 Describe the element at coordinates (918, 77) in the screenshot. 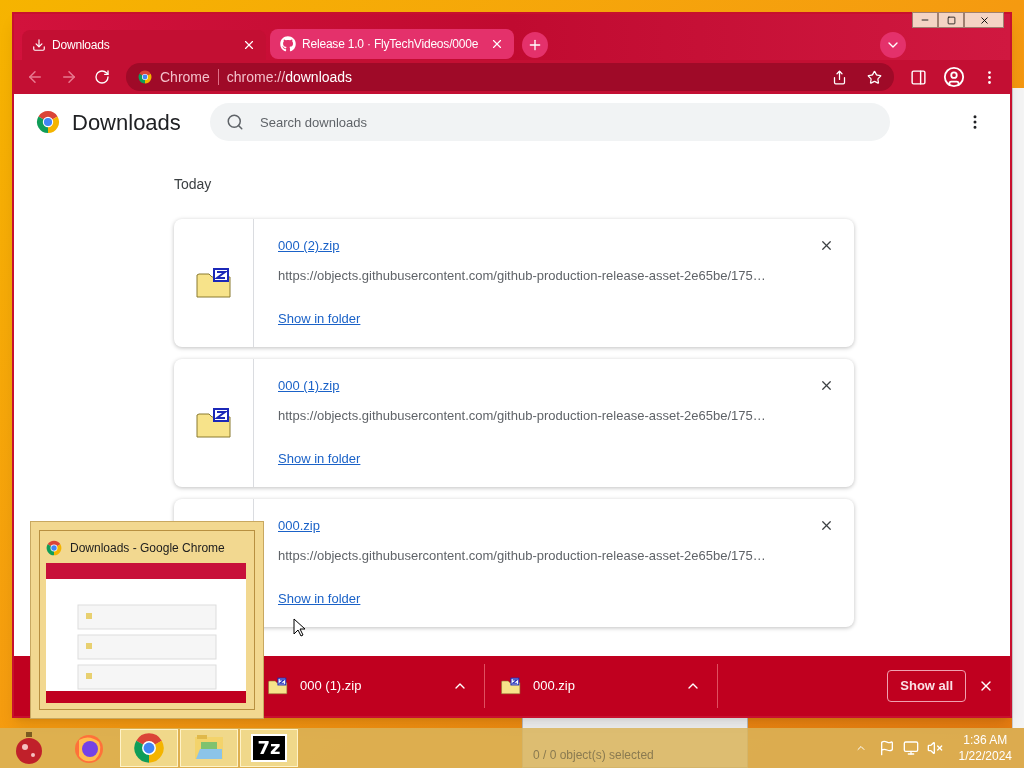

I see `side-panel-icon` at that location.